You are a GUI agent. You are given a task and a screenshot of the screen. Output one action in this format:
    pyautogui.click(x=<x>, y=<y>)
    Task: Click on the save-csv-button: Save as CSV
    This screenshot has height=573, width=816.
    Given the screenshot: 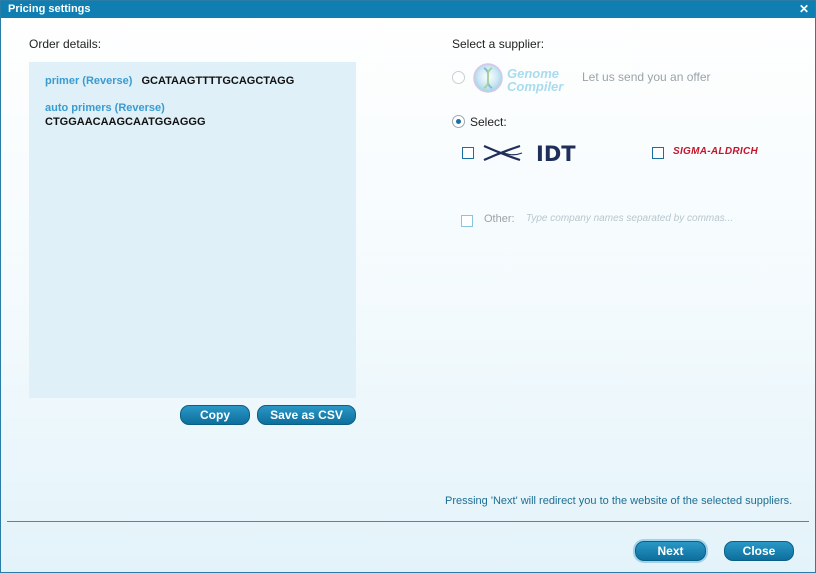 What is the action you would take?
    pyautogui.click(x=306, y=415)
    